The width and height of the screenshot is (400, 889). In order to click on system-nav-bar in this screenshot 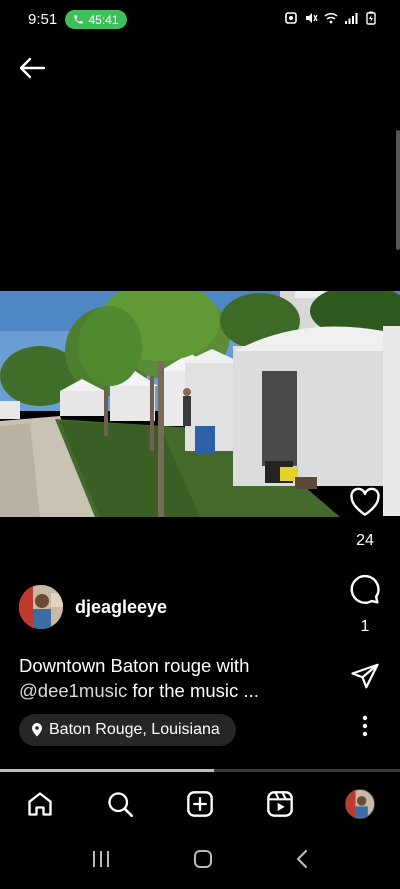, I will do `click(200, 861)`.